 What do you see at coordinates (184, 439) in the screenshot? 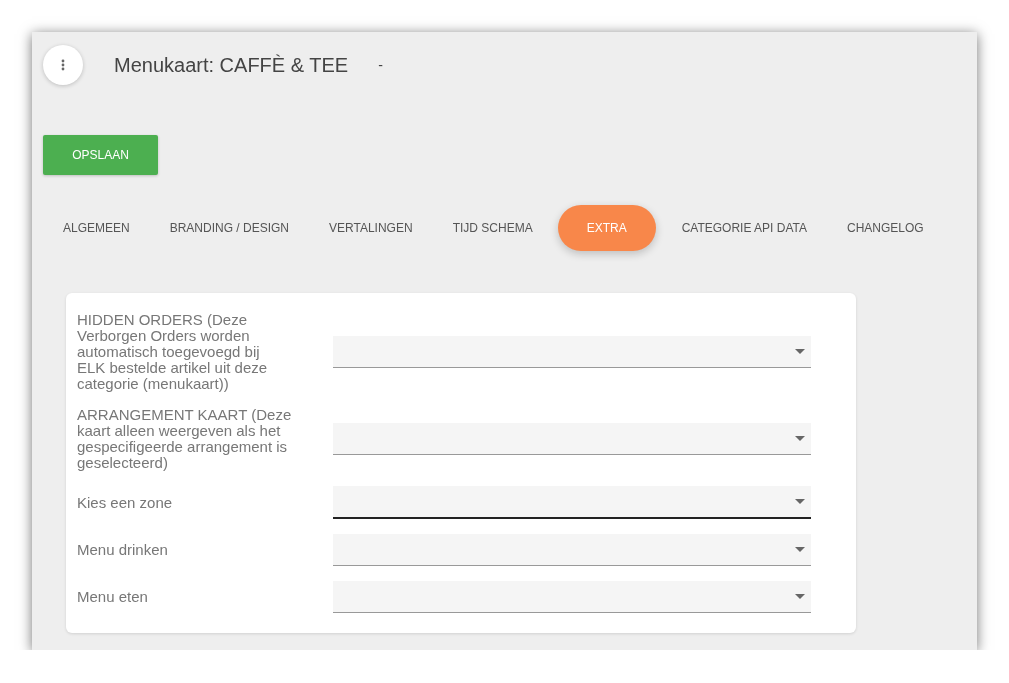
I see `field-label: ARRANGEMENT KAART (Deze kaart alleen weergeven als het gespecifigeerde arrangement is geselecteerd)` at bounding box center [184, 439].